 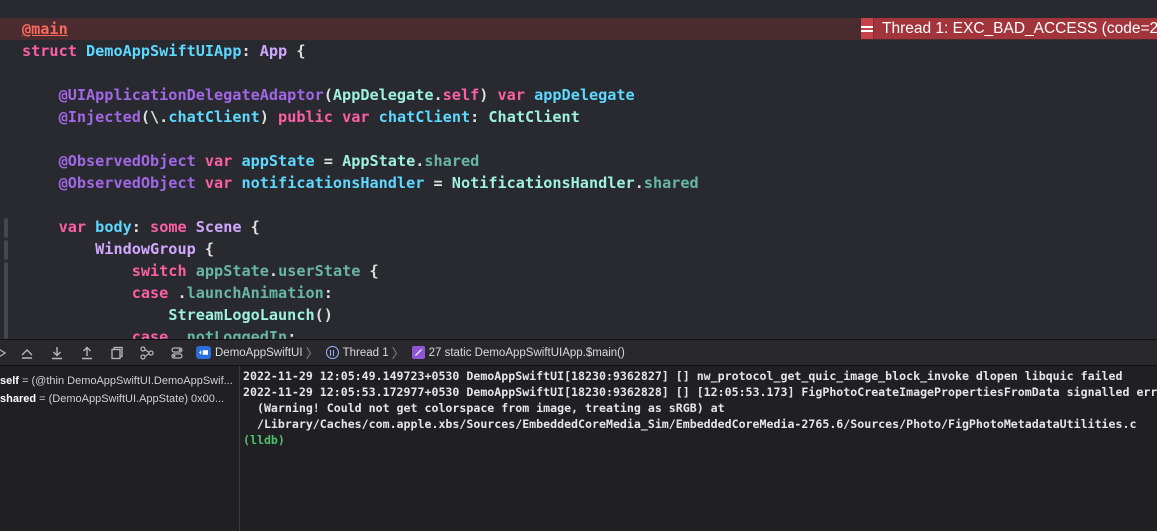 What do you see at coordinates (118, 249) in the screenshot?
I see `code-line: WindowGroup {` at bounding box center [118, 249].